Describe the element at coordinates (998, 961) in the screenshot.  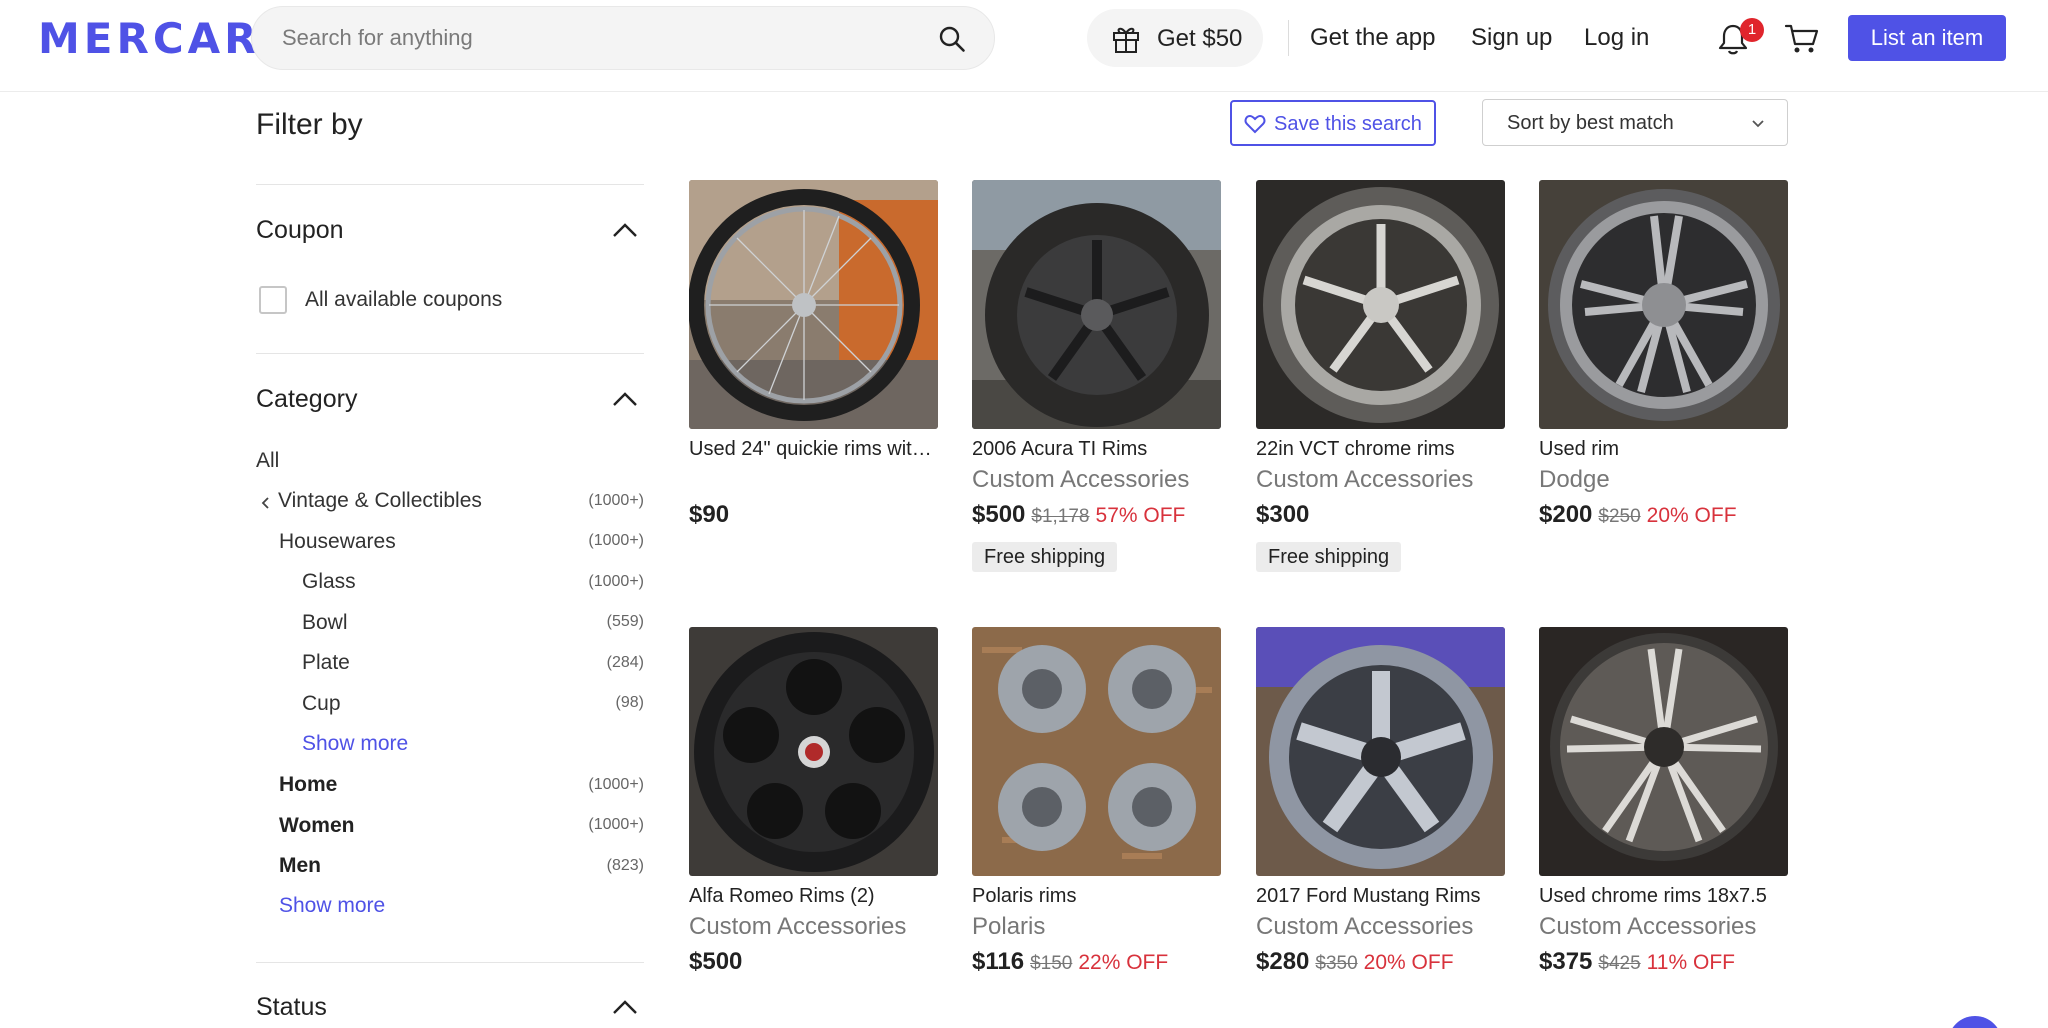
I see `product-price: $116` at that location.